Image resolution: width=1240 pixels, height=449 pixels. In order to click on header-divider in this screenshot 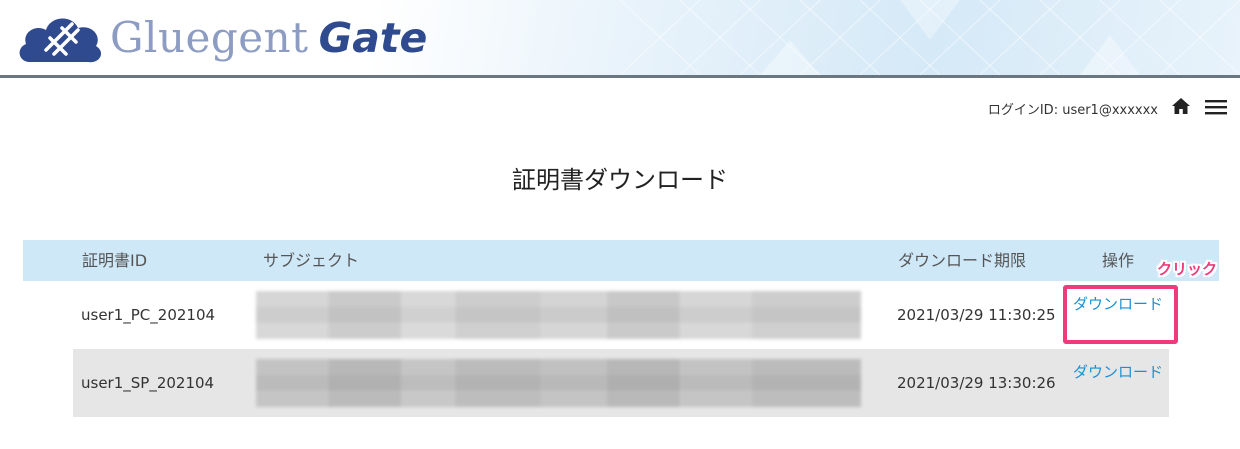, I will do `click(620, 76)`.